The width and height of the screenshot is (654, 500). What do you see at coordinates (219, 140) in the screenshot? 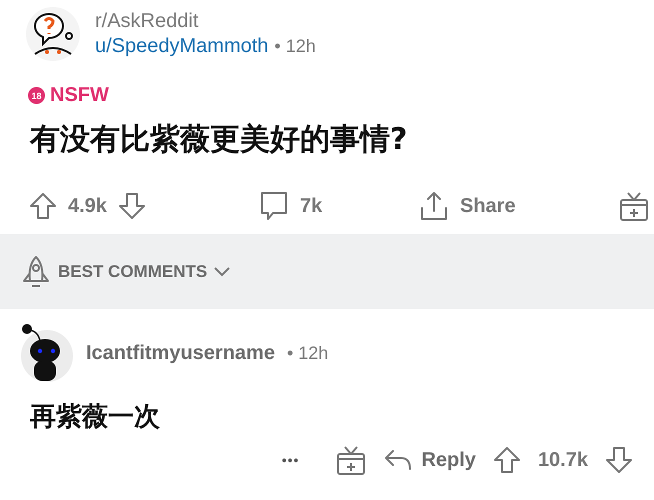
I see `post-title: 有没有比紫薇更美好的事情?` at bounding box center [219, 140].